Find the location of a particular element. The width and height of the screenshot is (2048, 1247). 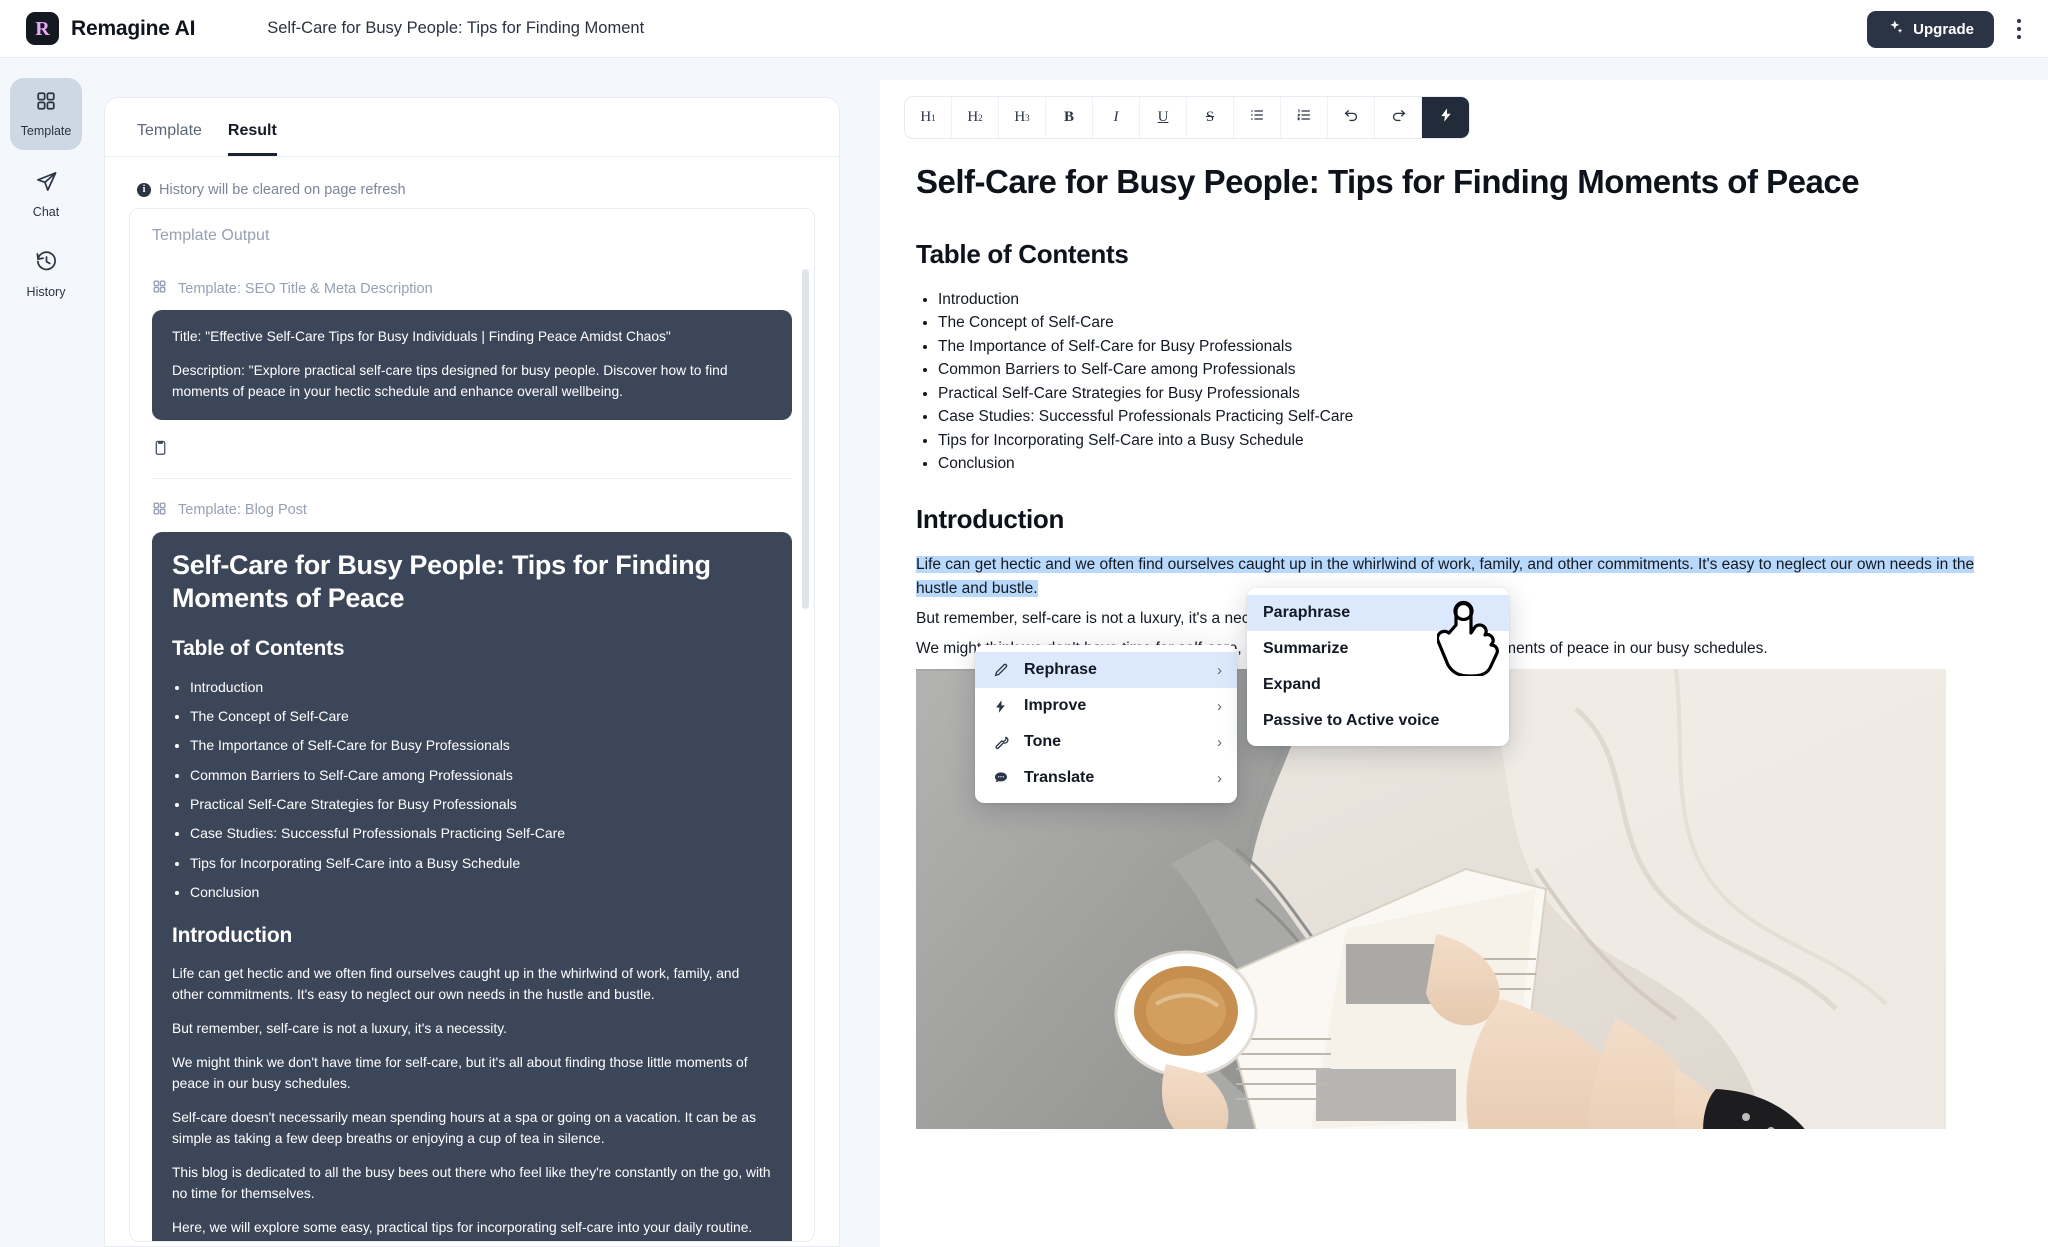

undo-icon is located at coordinates (1351, 118).